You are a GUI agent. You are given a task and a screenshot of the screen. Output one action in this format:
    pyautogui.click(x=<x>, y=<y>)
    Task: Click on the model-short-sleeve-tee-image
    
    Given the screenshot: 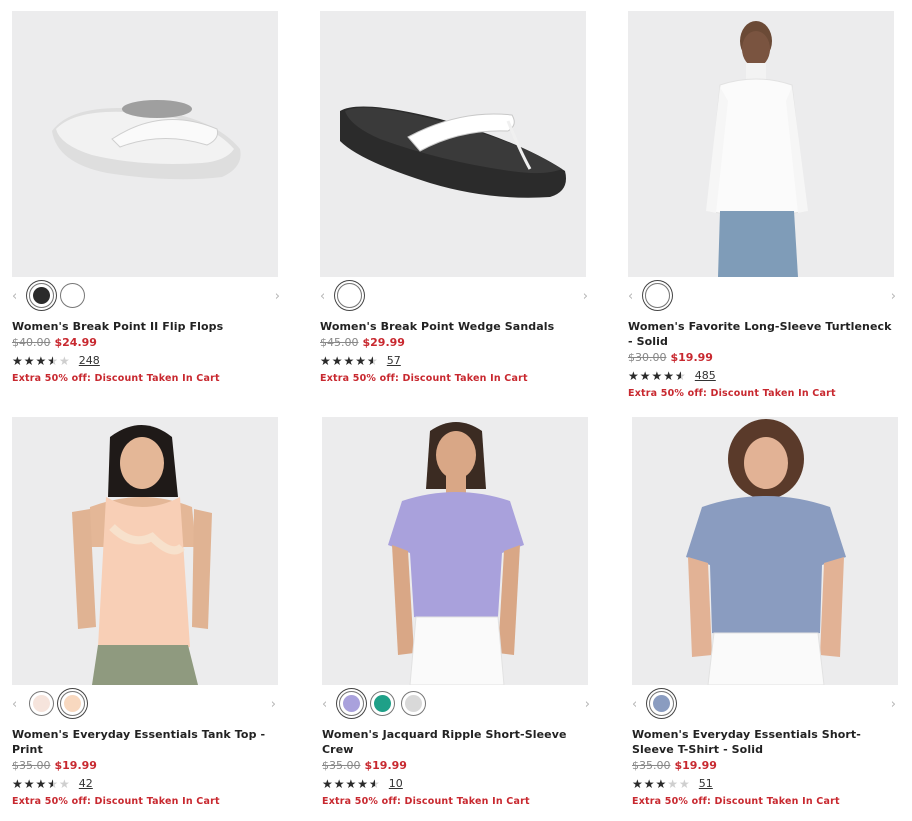 What is the action you would take?
    pyautogui.click(x=766, y=552)
    